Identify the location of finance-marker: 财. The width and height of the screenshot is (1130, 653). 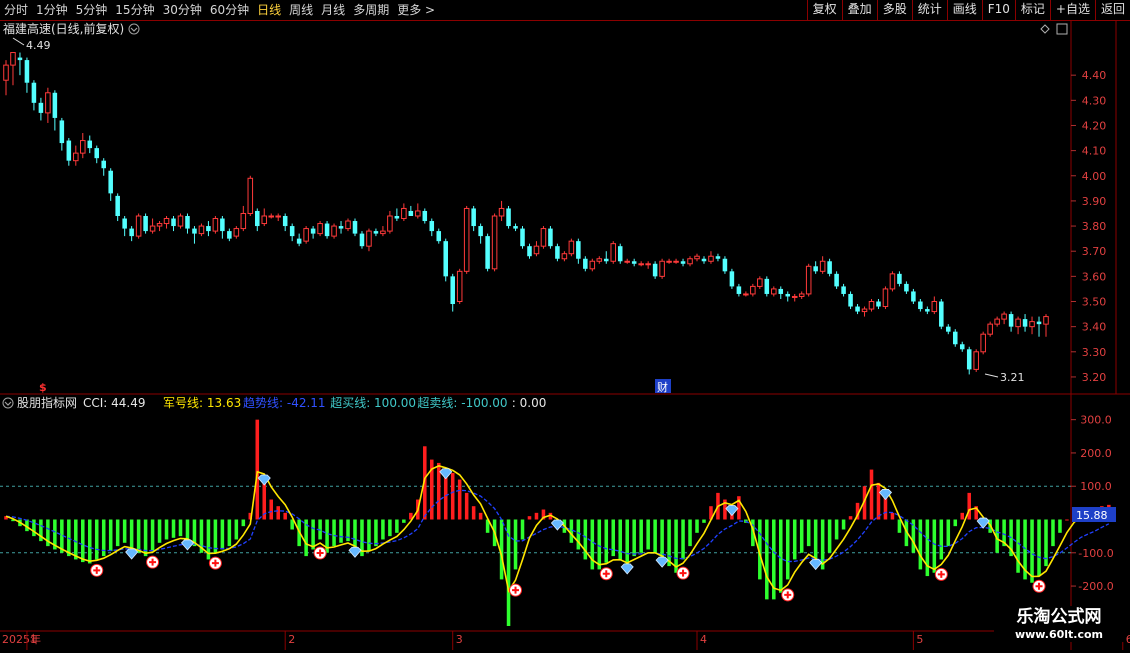
(662, 387).